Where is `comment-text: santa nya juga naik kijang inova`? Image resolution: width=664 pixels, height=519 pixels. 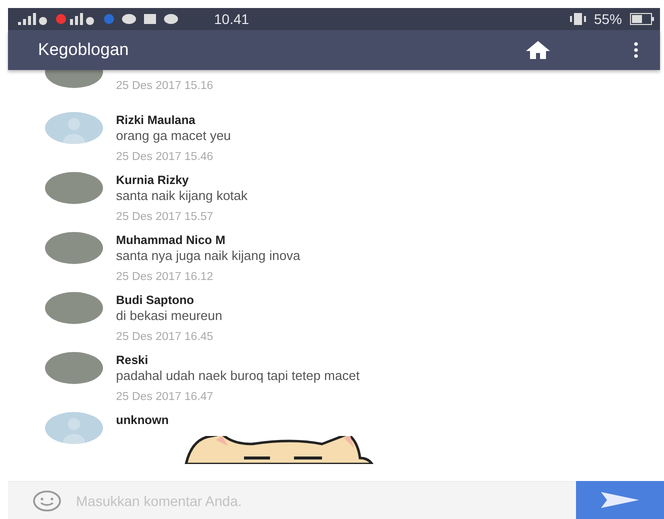 comment-text: santa nya juga naik kijang inova is located at coordinates (208, 256).